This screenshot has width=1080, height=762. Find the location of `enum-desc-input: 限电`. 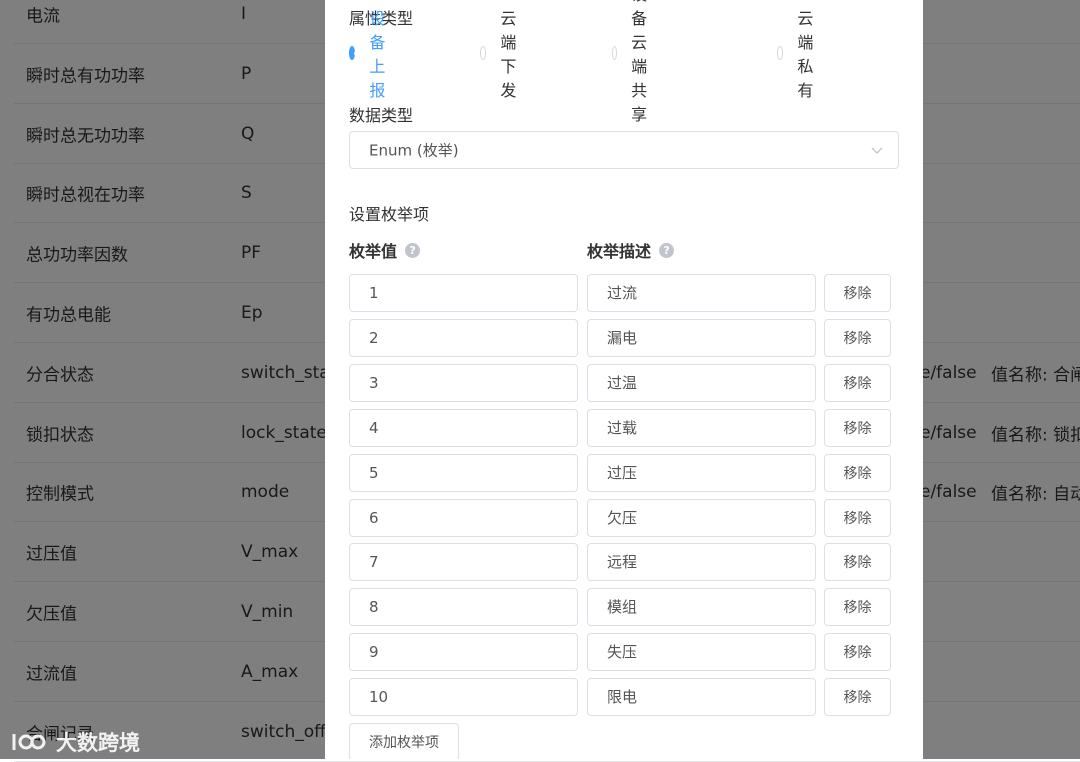

enum-desc-input: 限电 is located at coordinates (701, 697).